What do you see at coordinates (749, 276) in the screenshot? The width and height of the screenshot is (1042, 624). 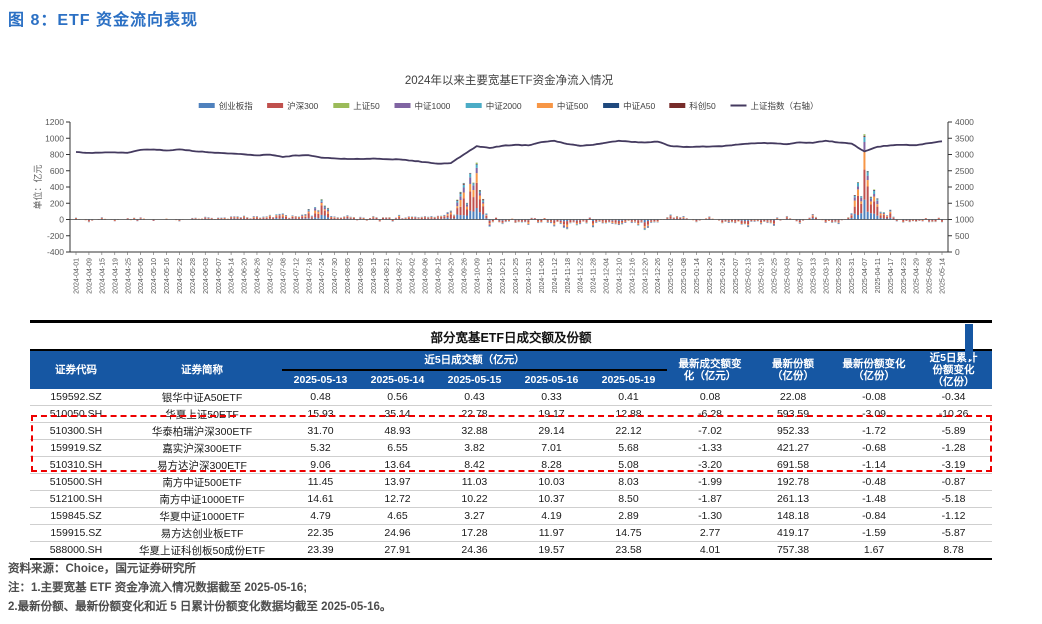 I see `svg-text: 2025-02-13` at bounding box center [749, 276].